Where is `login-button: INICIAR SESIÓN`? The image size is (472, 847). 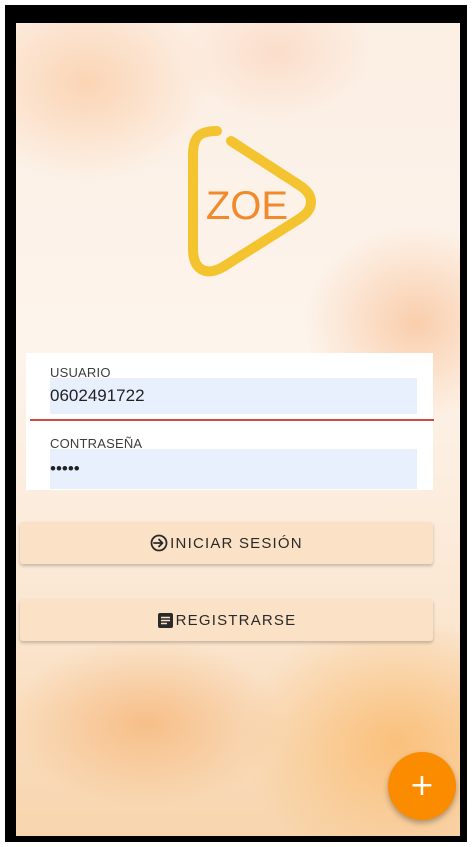
login-button: INICIAR SESIÓN is located at coordinates (226, 543).